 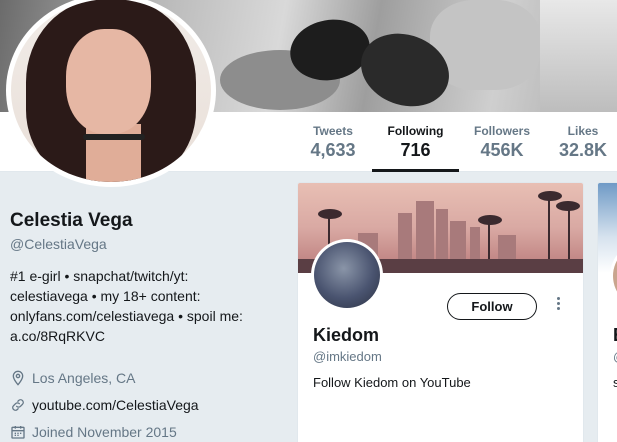 What do you see at coordinates (18, 378) in the screenshot?
I see `map-pin-icon` at bounding box center [18, 378].